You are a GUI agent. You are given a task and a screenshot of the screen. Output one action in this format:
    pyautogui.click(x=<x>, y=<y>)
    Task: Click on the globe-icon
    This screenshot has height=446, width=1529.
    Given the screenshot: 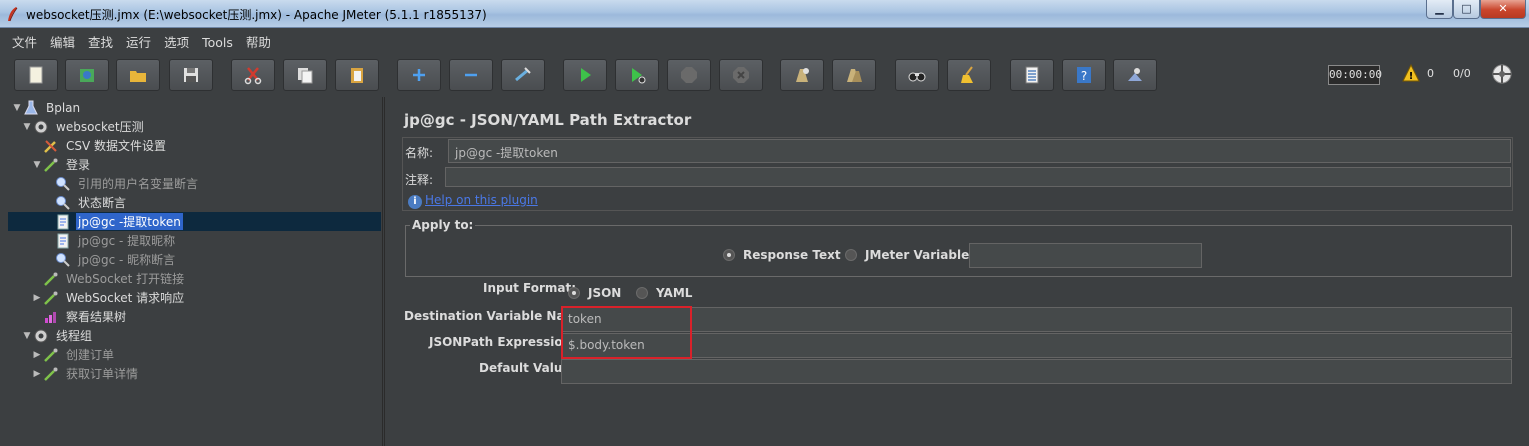 What is the action you would take?
    pyautogui.click(x=1502, y=74)
    